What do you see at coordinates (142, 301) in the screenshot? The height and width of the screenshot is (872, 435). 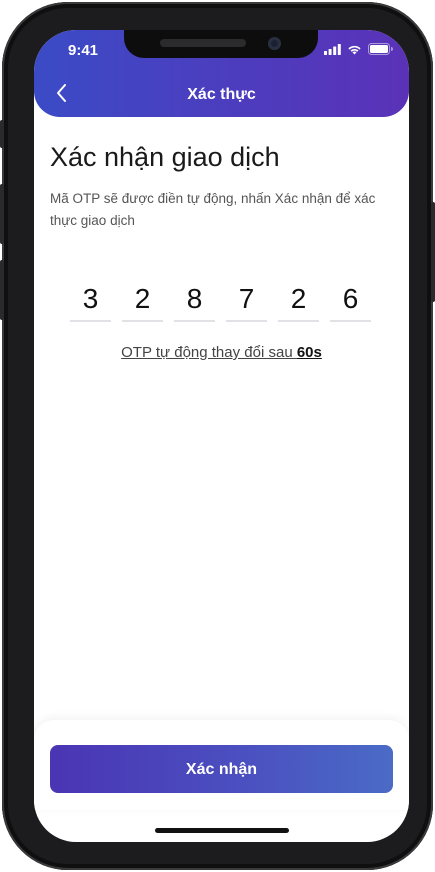 I see `otp-digit-2: 2` at bounding box center [142, 301].